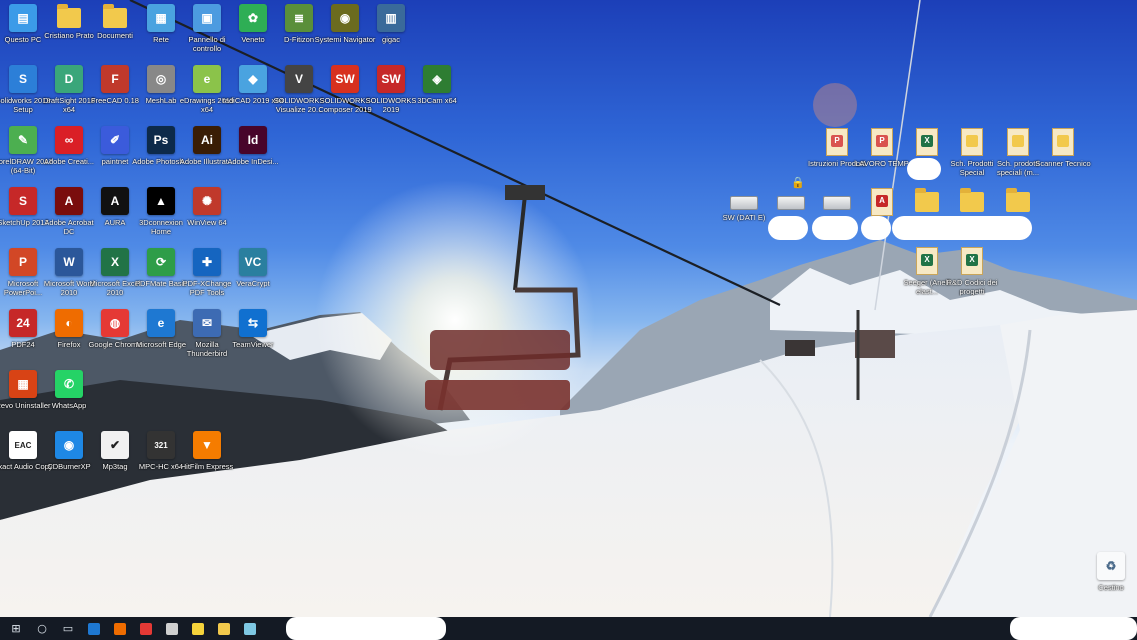 This screenshot has width=1137, height=640. Describe the element at coordinates (882, 202) in the screenshot. I see `pdf-file-icon: A` at that location.